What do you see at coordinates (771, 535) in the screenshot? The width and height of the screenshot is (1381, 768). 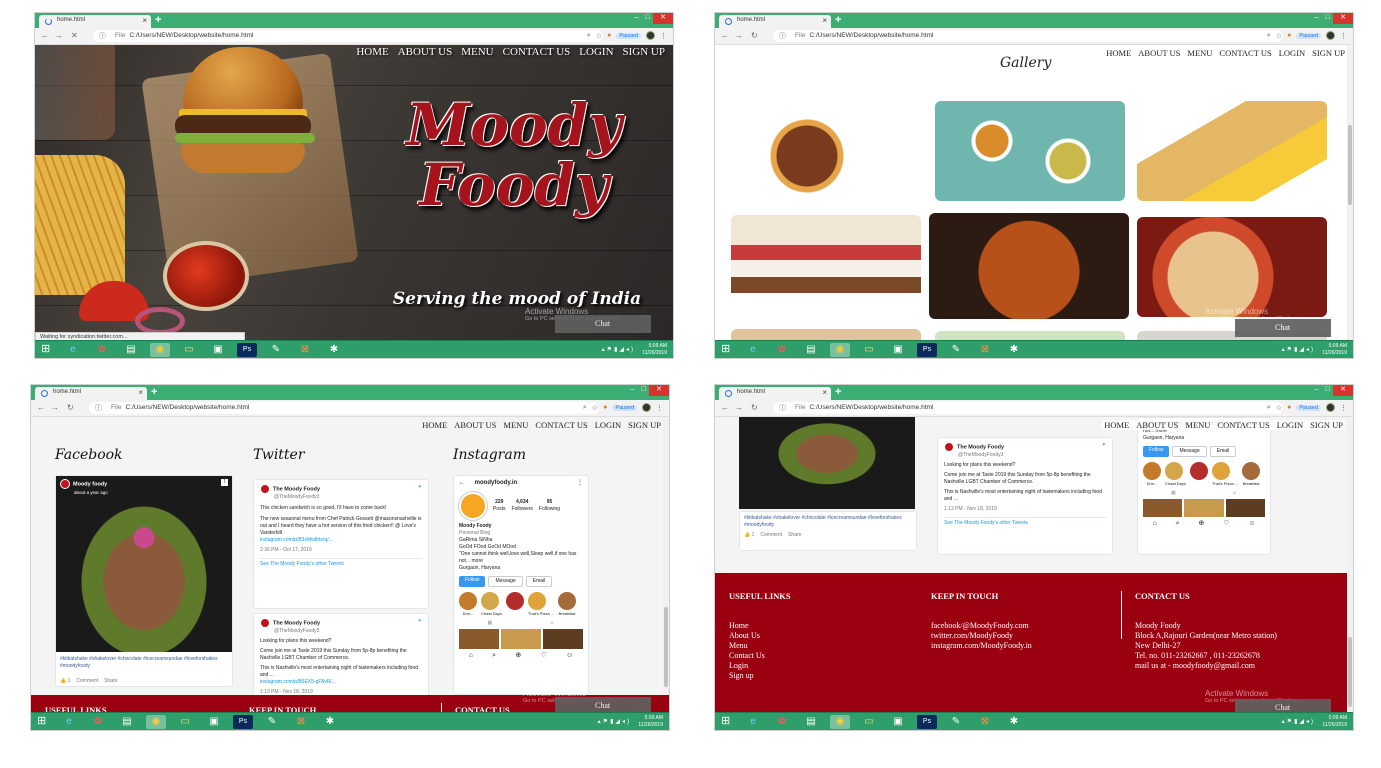 I see `facebook-comment: Comment` at bounding box center [771, 535].